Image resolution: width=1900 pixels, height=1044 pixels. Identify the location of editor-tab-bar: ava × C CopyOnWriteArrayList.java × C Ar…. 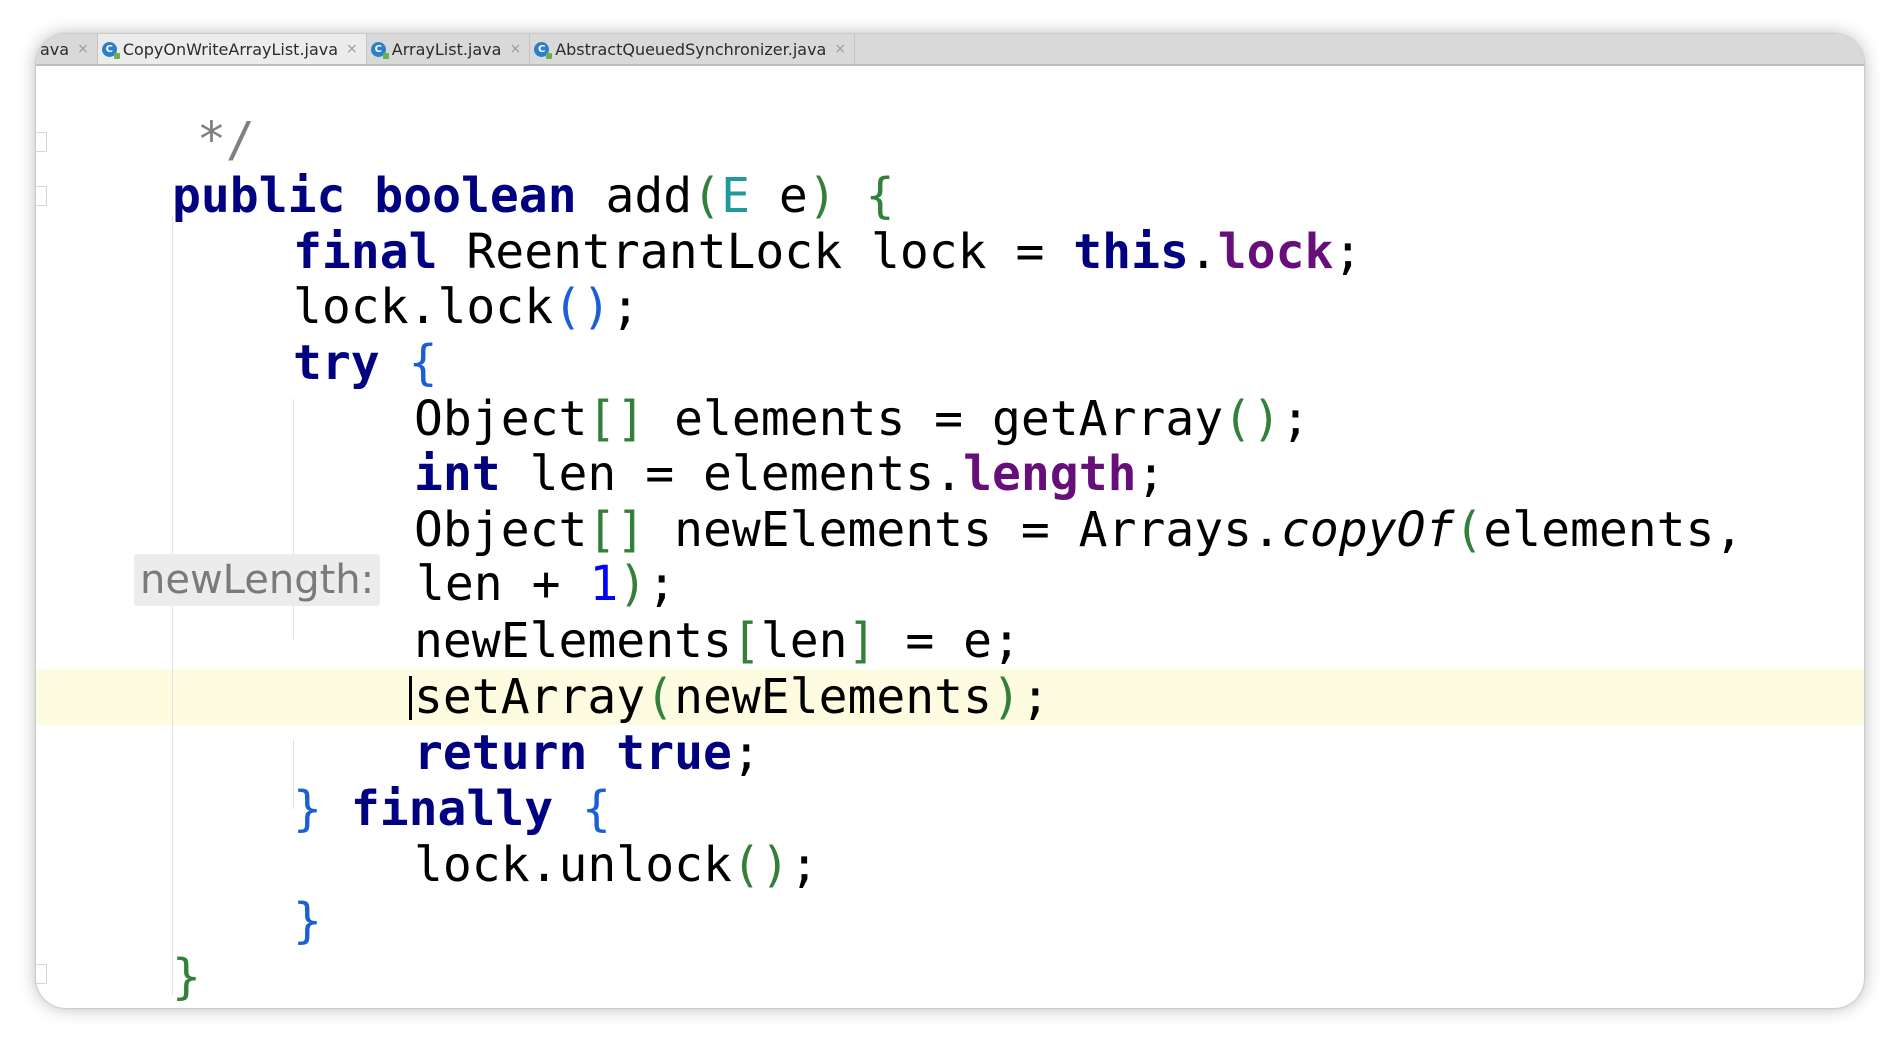
(950, 50).